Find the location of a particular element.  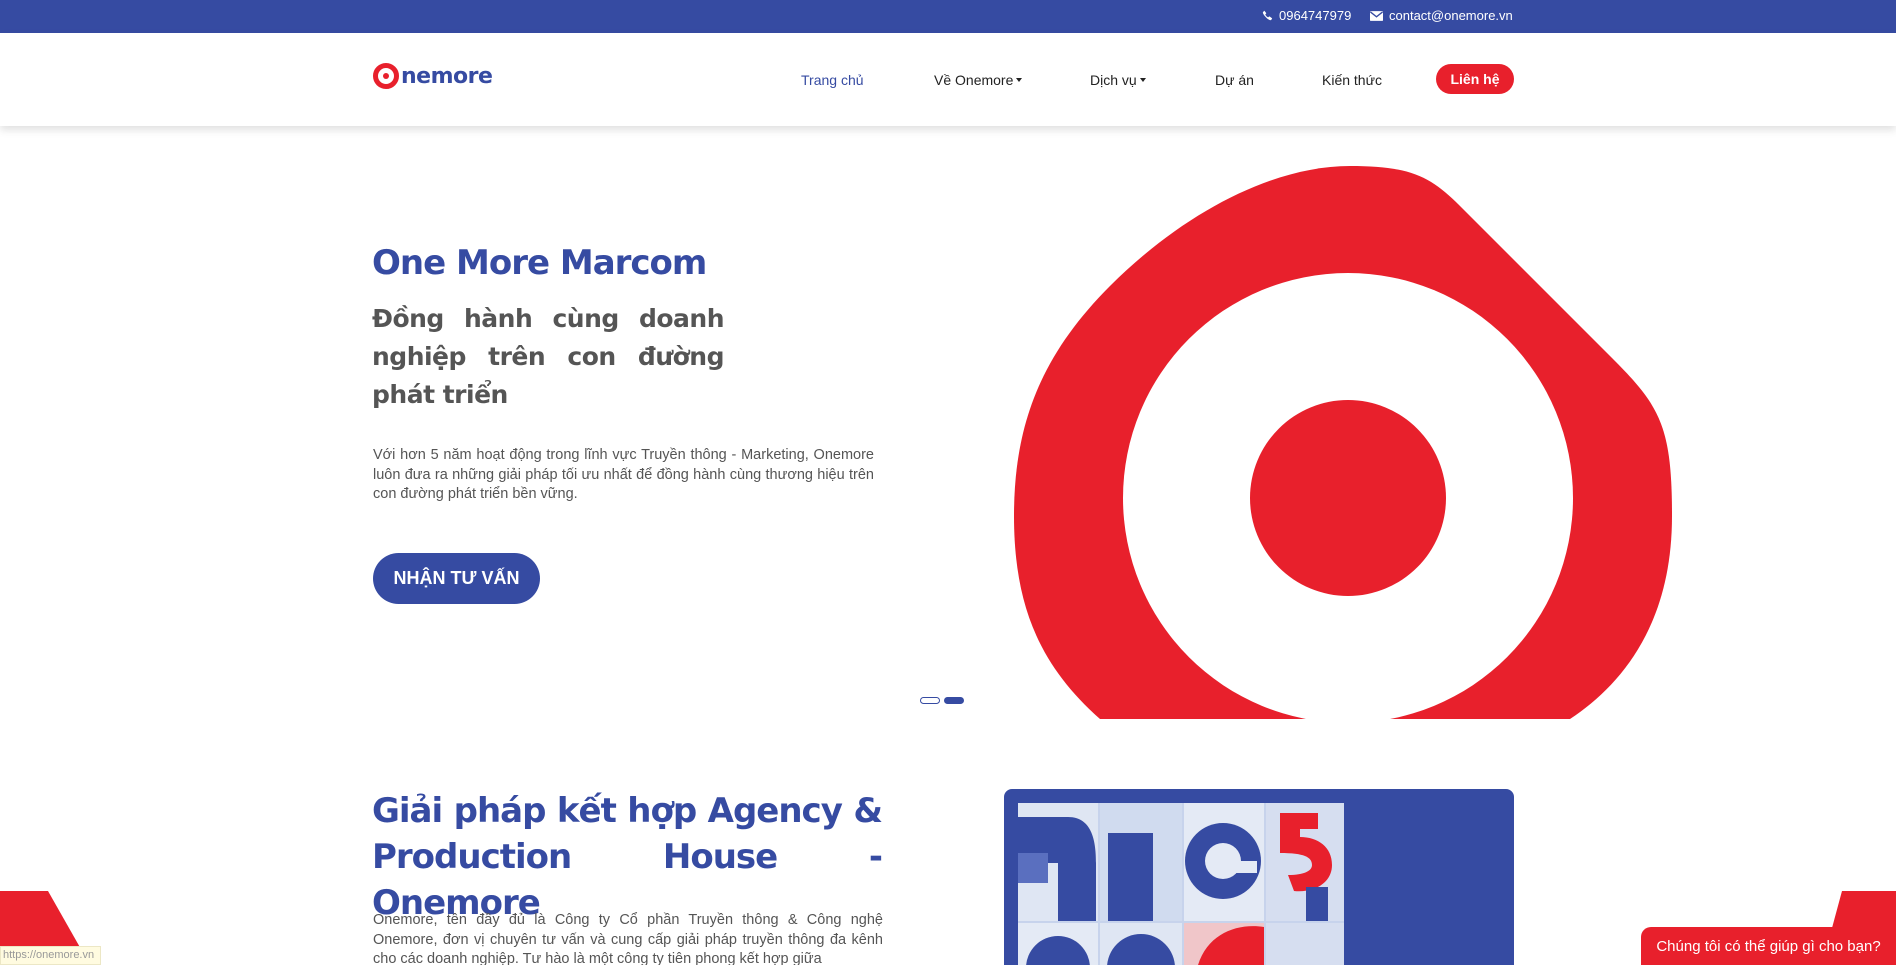

phone-contact: 0964747979 is located at coordinates (1306, 15).